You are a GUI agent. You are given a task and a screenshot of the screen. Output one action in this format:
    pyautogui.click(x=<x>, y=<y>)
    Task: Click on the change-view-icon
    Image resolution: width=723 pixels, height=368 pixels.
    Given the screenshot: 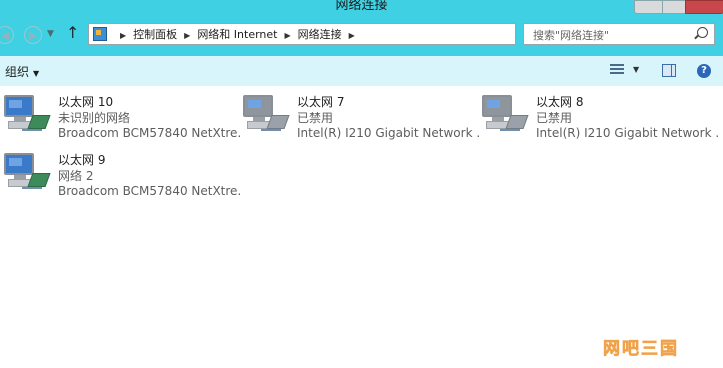 What is the action you would take?
    pyautogui.click(x=617, y=70)
    